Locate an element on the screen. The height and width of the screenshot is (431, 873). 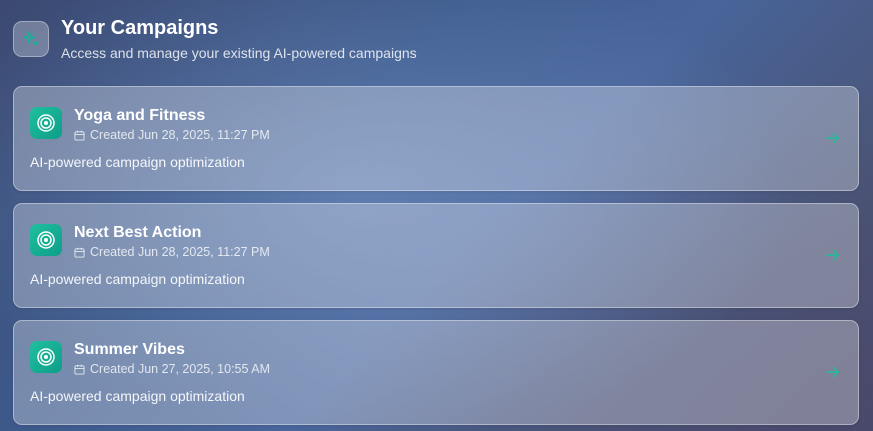
campaign-name: Summer Vibes is located at coordinates (129, 349).